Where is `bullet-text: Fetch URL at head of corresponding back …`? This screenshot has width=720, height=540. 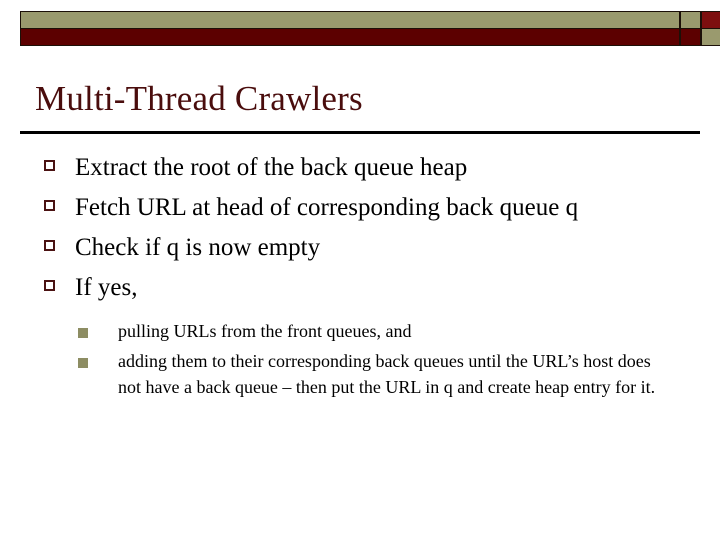 bullet-text: Fetch URL at head of corresponding back … is located at coordinates (327, 207).